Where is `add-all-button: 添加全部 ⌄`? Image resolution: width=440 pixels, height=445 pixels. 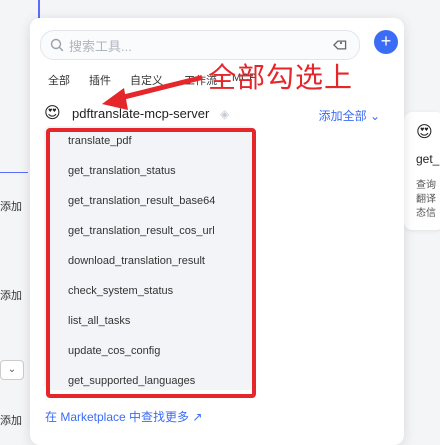
add-all-button: 添加全部 ⌄ is located at coordinates (349, 115).